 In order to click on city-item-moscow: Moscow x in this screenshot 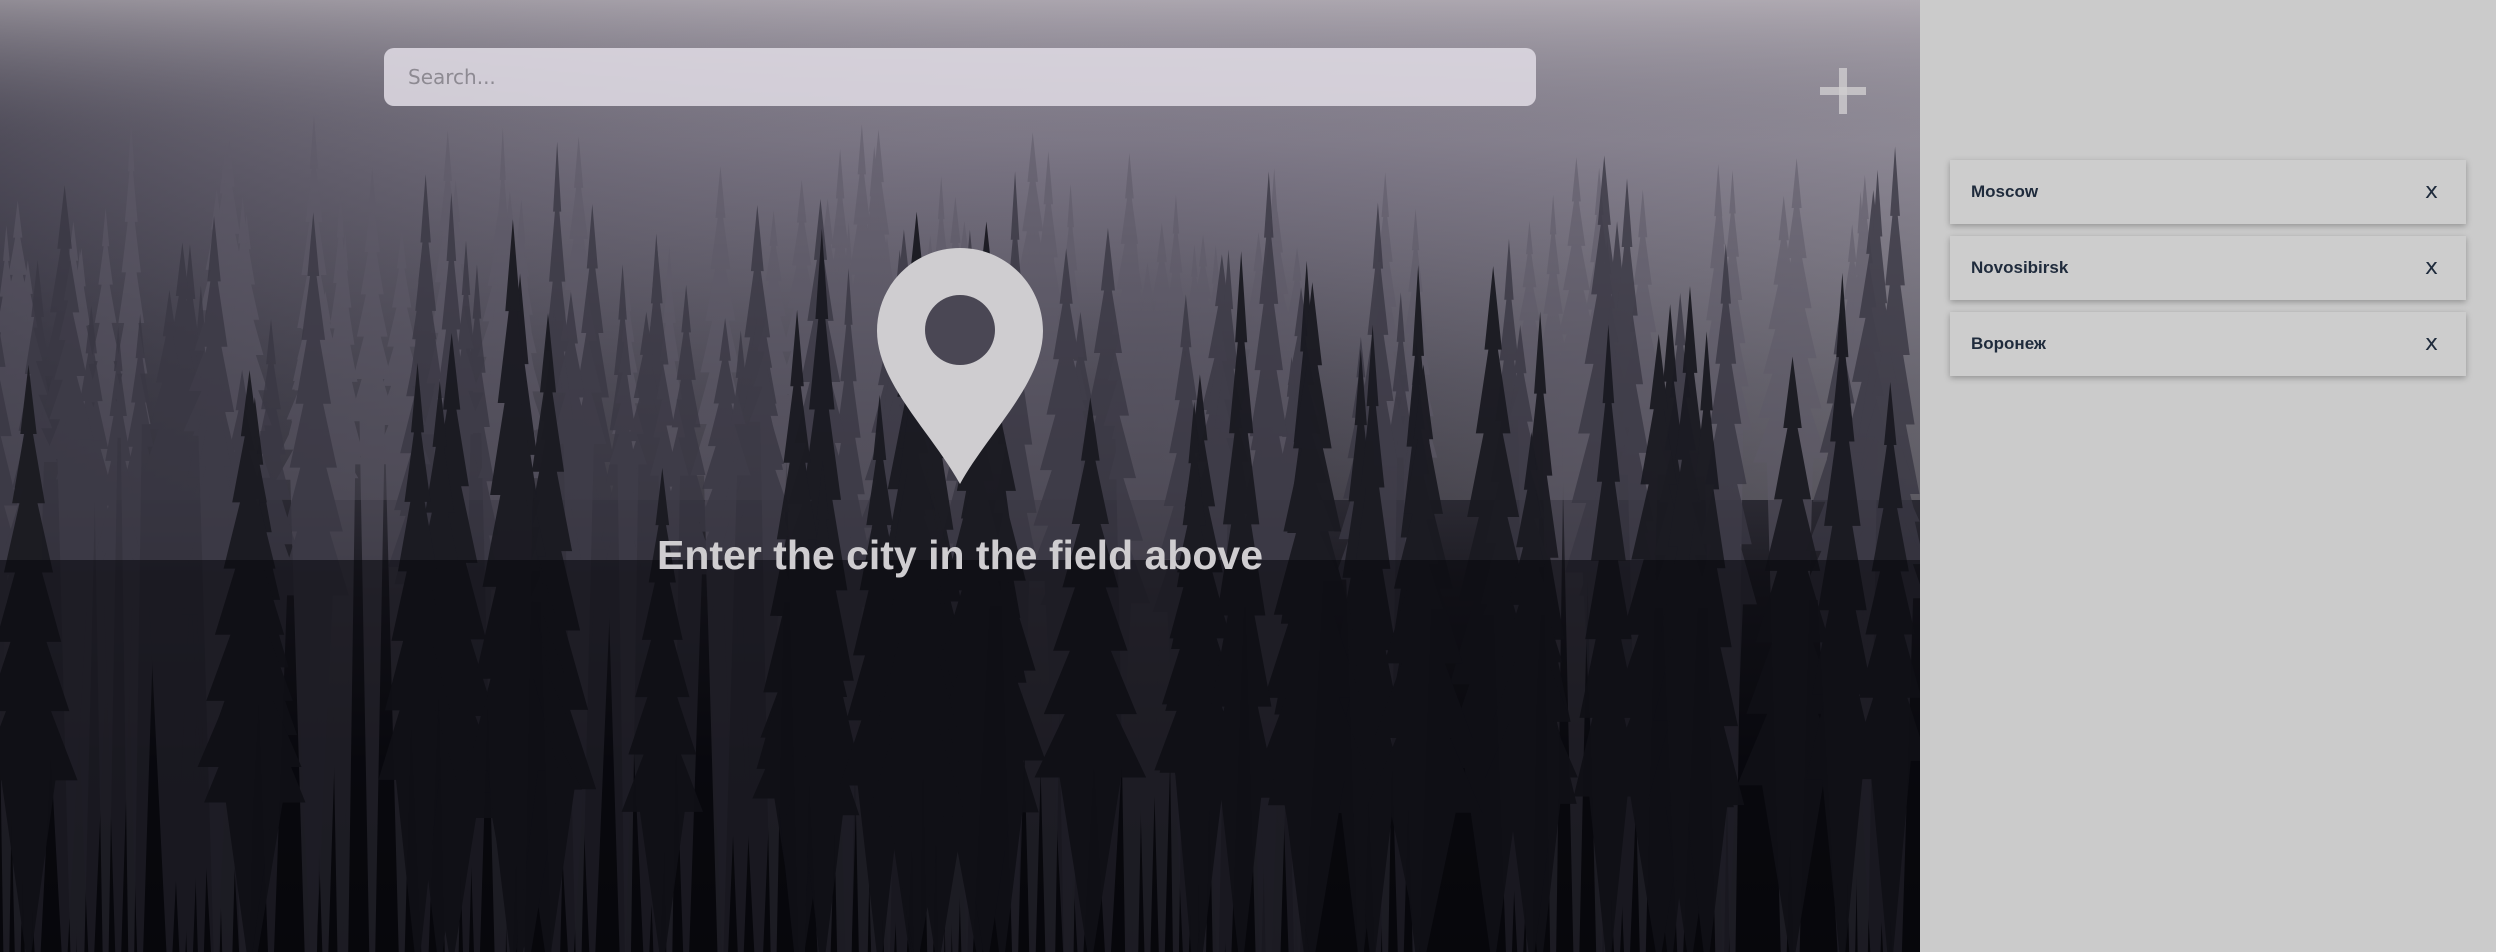, I will do `click(2208, 192)`.